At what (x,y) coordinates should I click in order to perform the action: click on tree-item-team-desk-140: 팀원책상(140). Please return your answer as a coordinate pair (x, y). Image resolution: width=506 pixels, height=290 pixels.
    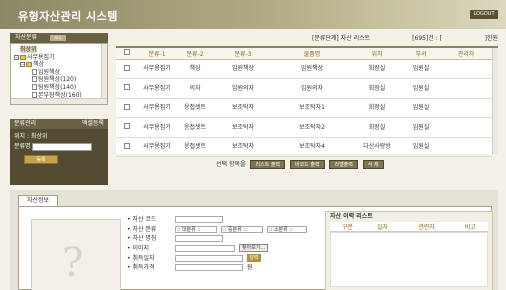
    Looking at the image, I should click on (59, 87).